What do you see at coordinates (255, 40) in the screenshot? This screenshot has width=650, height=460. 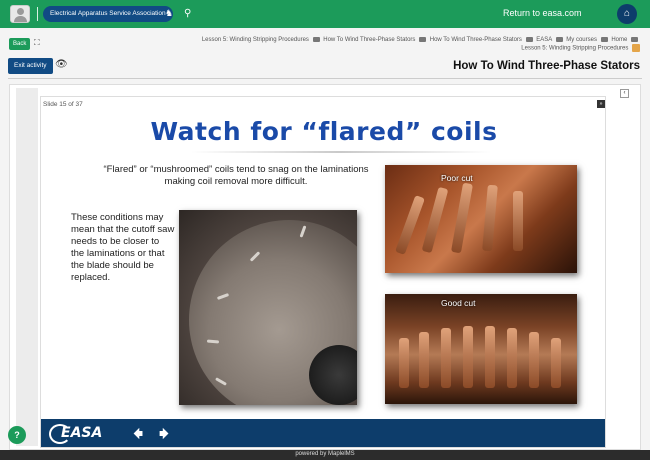 I see `breadcrumb-item: Lesson 5: Winding Stripping Procedures` at bounding box center [255, 40].